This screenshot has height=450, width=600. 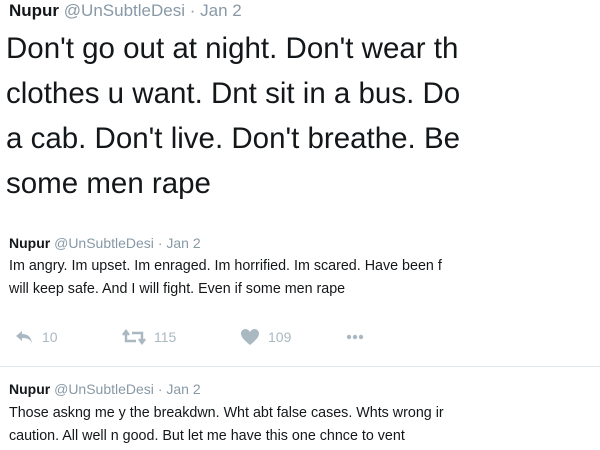 I want to click on tweet-divider, so click(x=300, y=366).